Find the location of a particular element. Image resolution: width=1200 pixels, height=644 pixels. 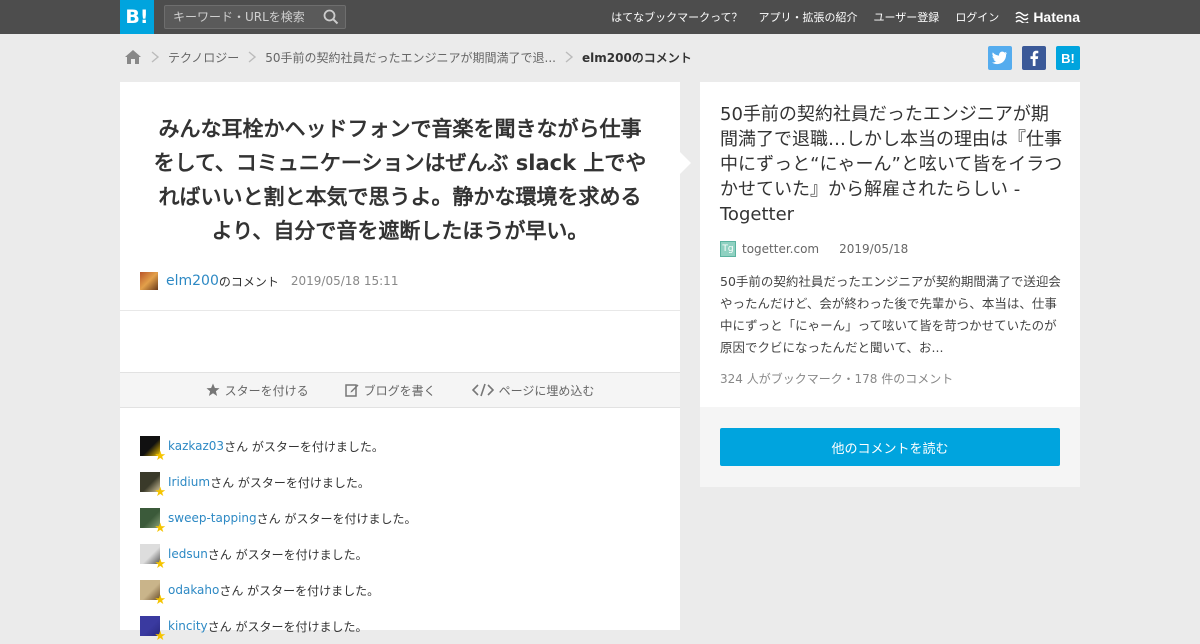

entry-source: Tg togetter.com 2019/05/18 is located at coordinates (814, 249).